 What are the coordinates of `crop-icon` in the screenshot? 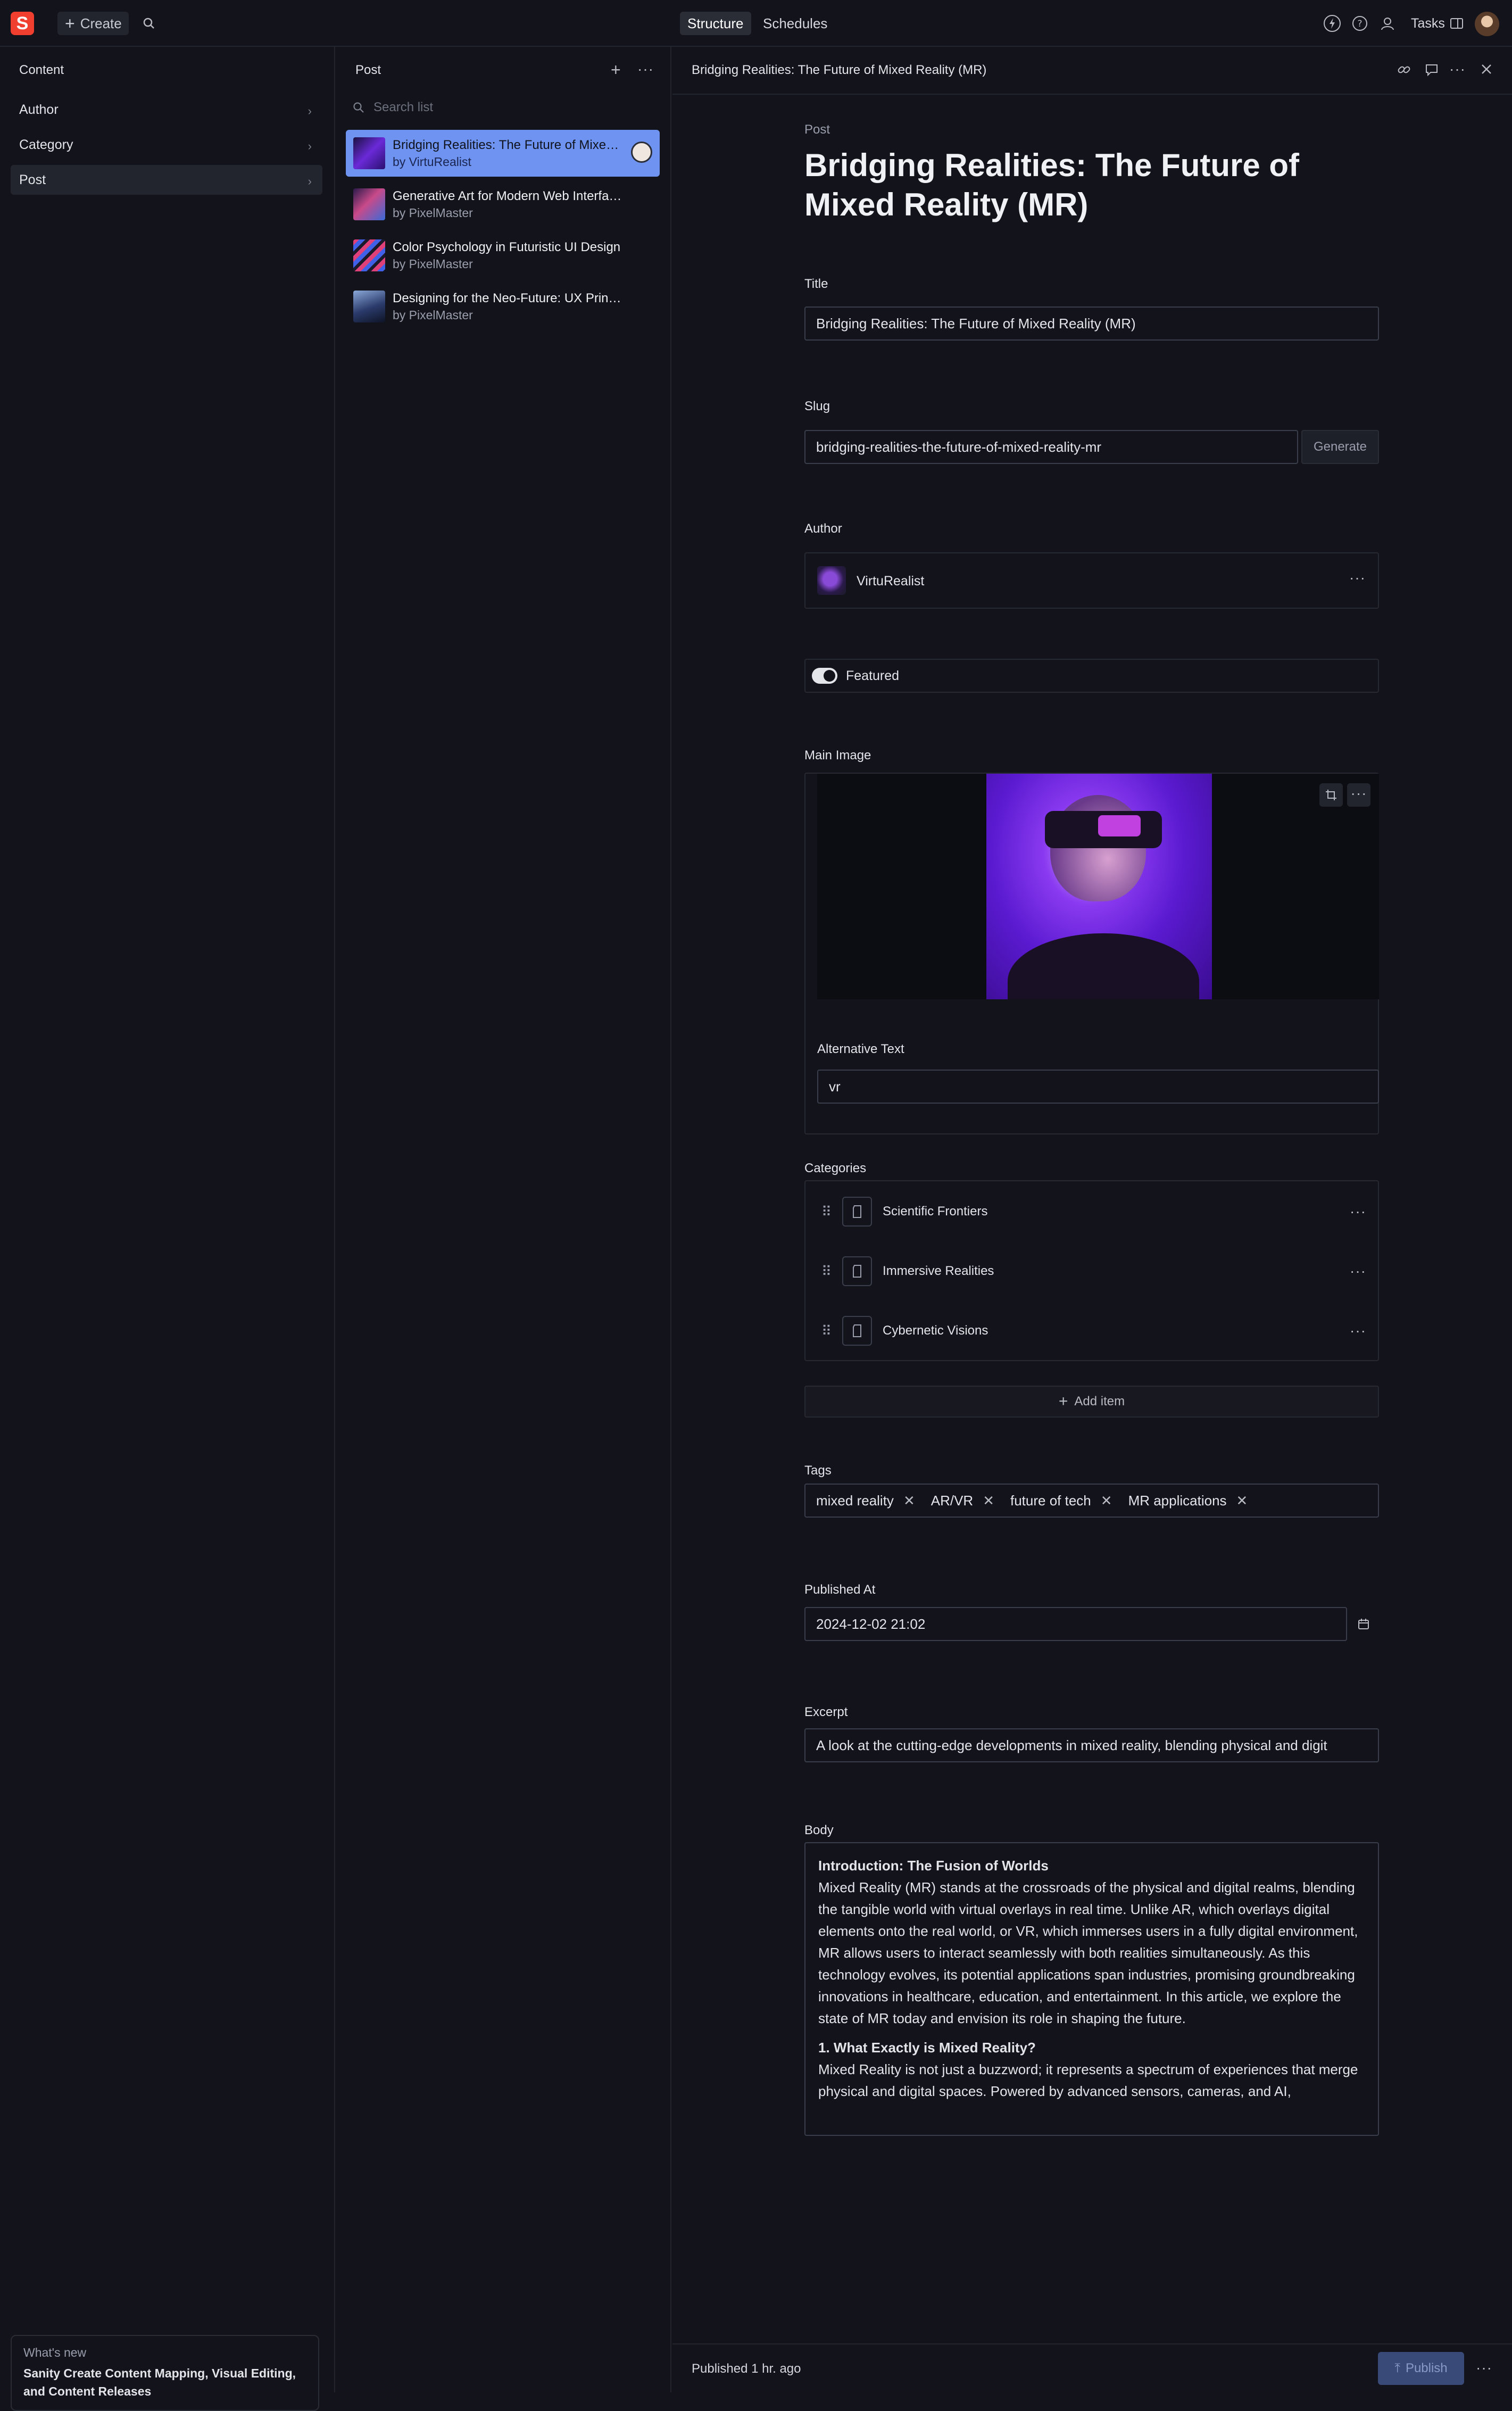 It's located at (1331, 795).